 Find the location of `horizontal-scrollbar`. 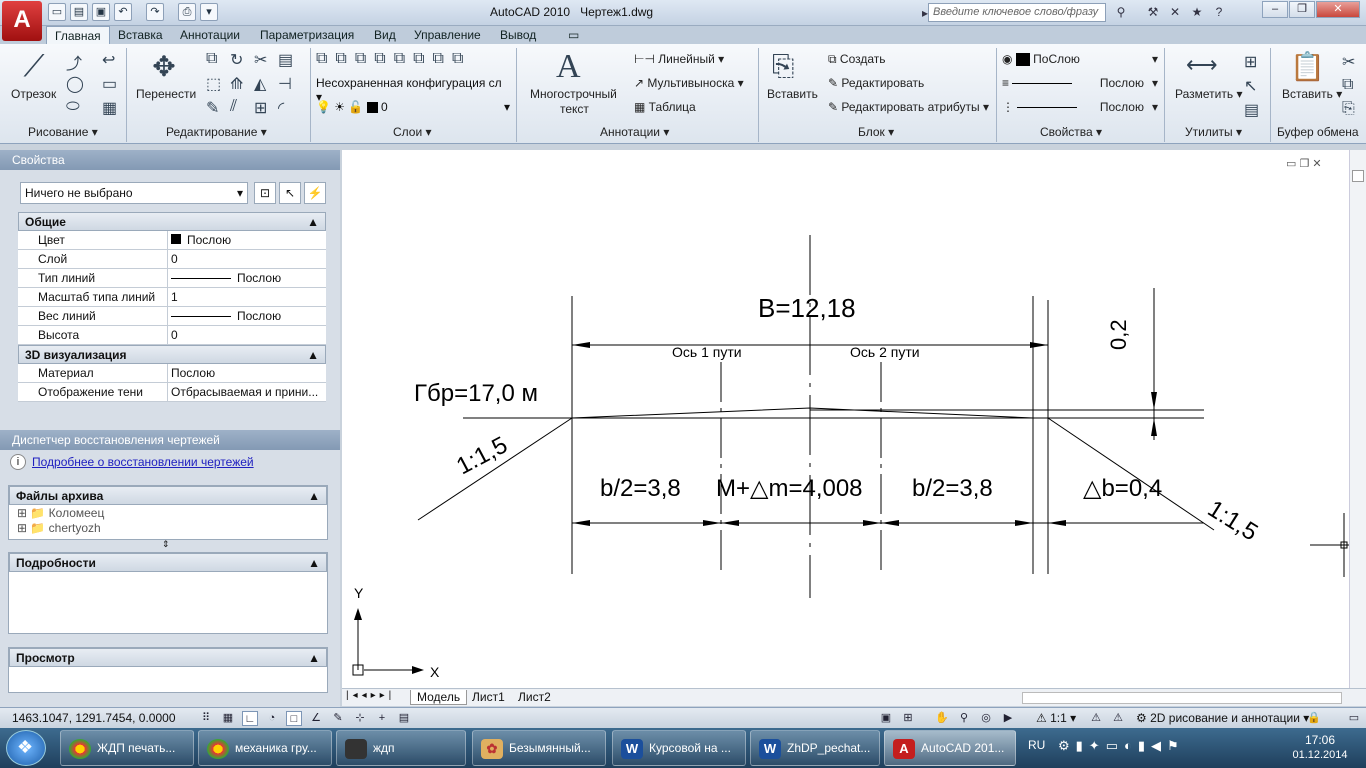

horizontal-scrollbar is located at coordinates (1182, 698).